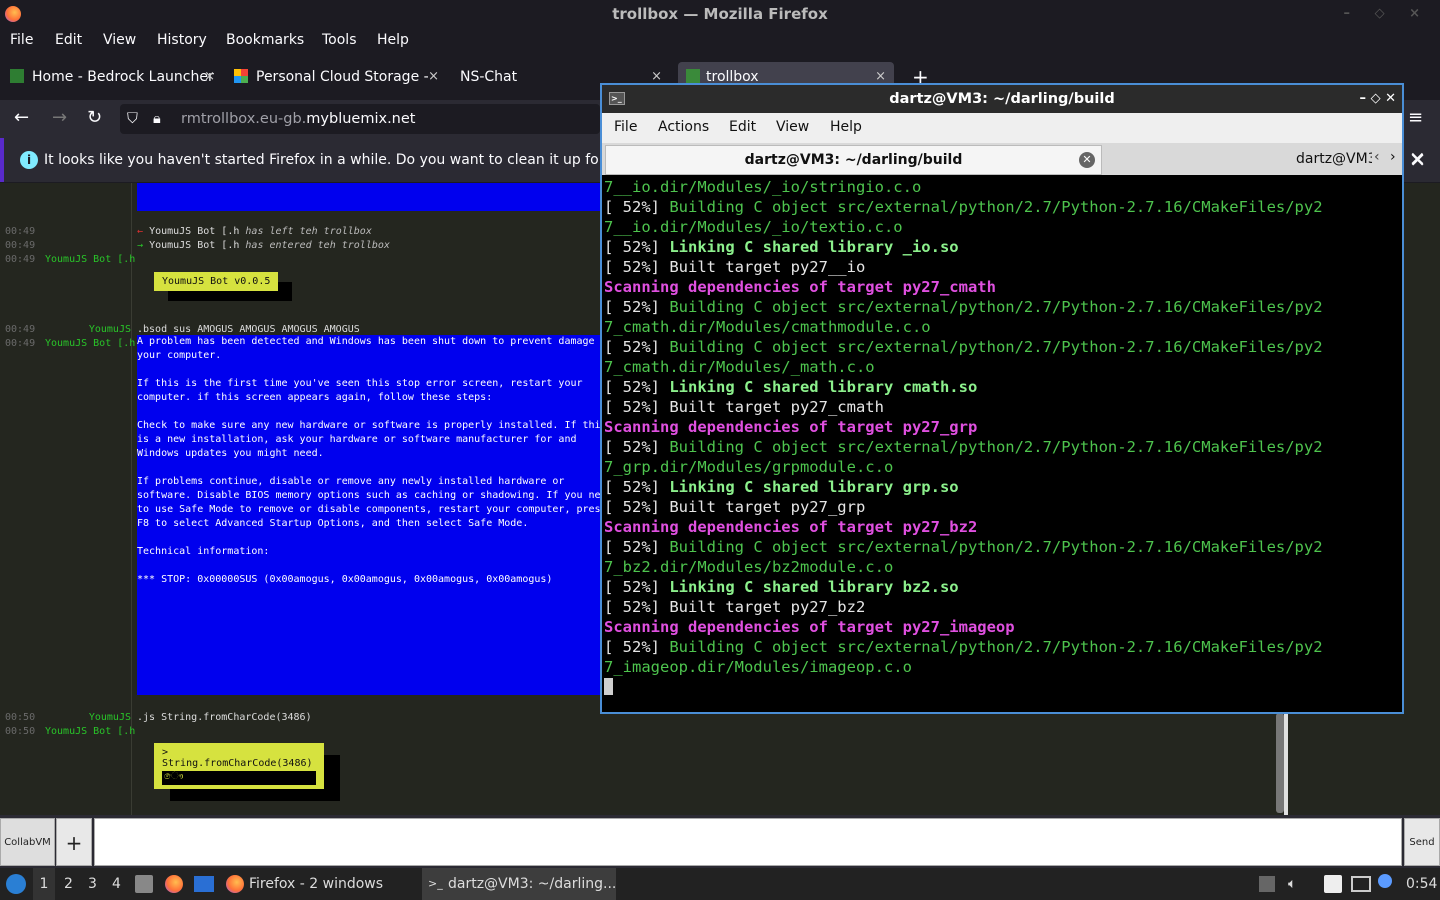  I want to click on terminal-line: [ 52%] Built target py27_bz2, so click(1002, 607).